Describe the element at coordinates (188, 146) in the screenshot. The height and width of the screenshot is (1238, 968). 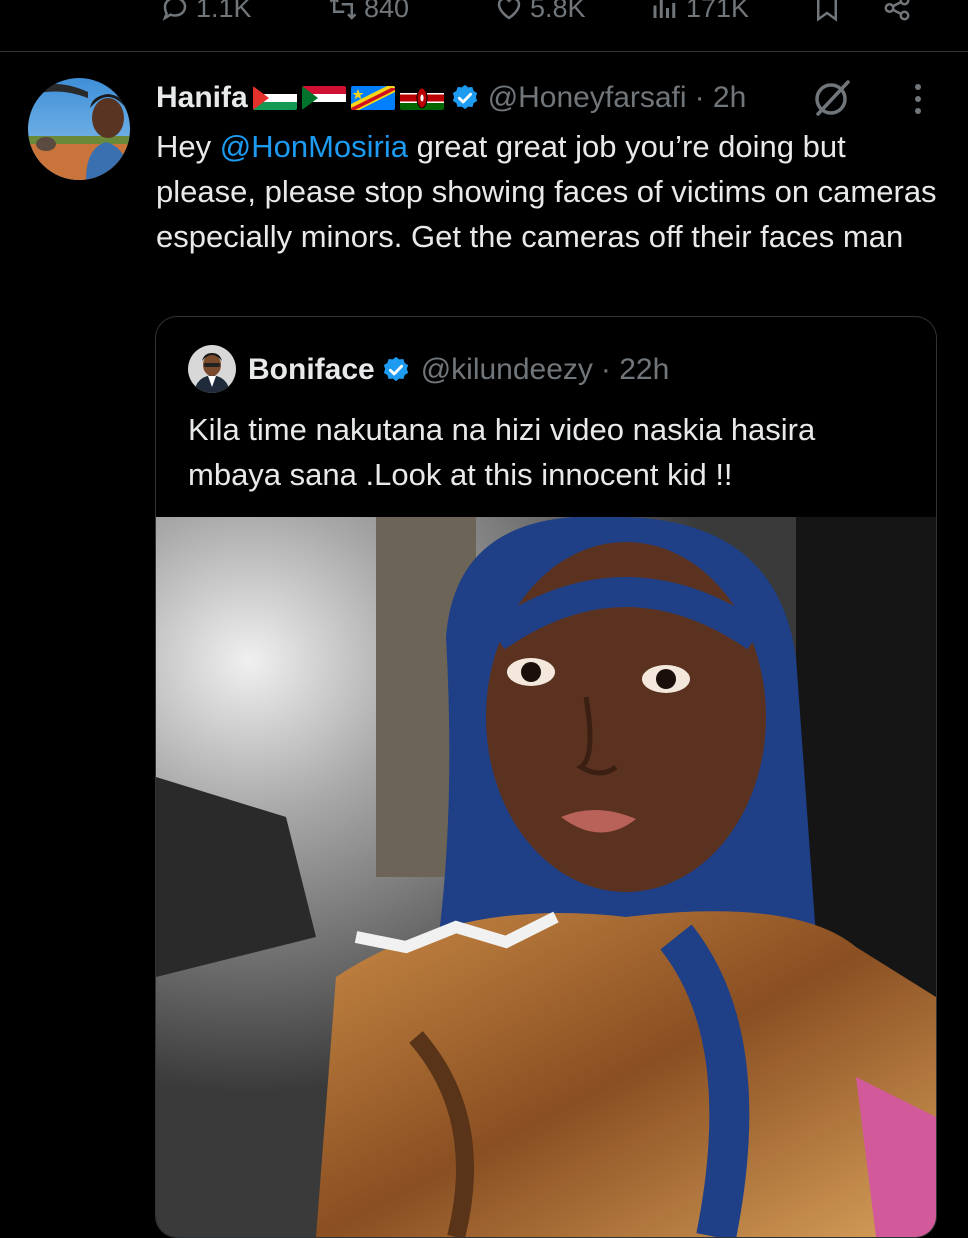
I see `tweet-text-start: Hey` at that location.